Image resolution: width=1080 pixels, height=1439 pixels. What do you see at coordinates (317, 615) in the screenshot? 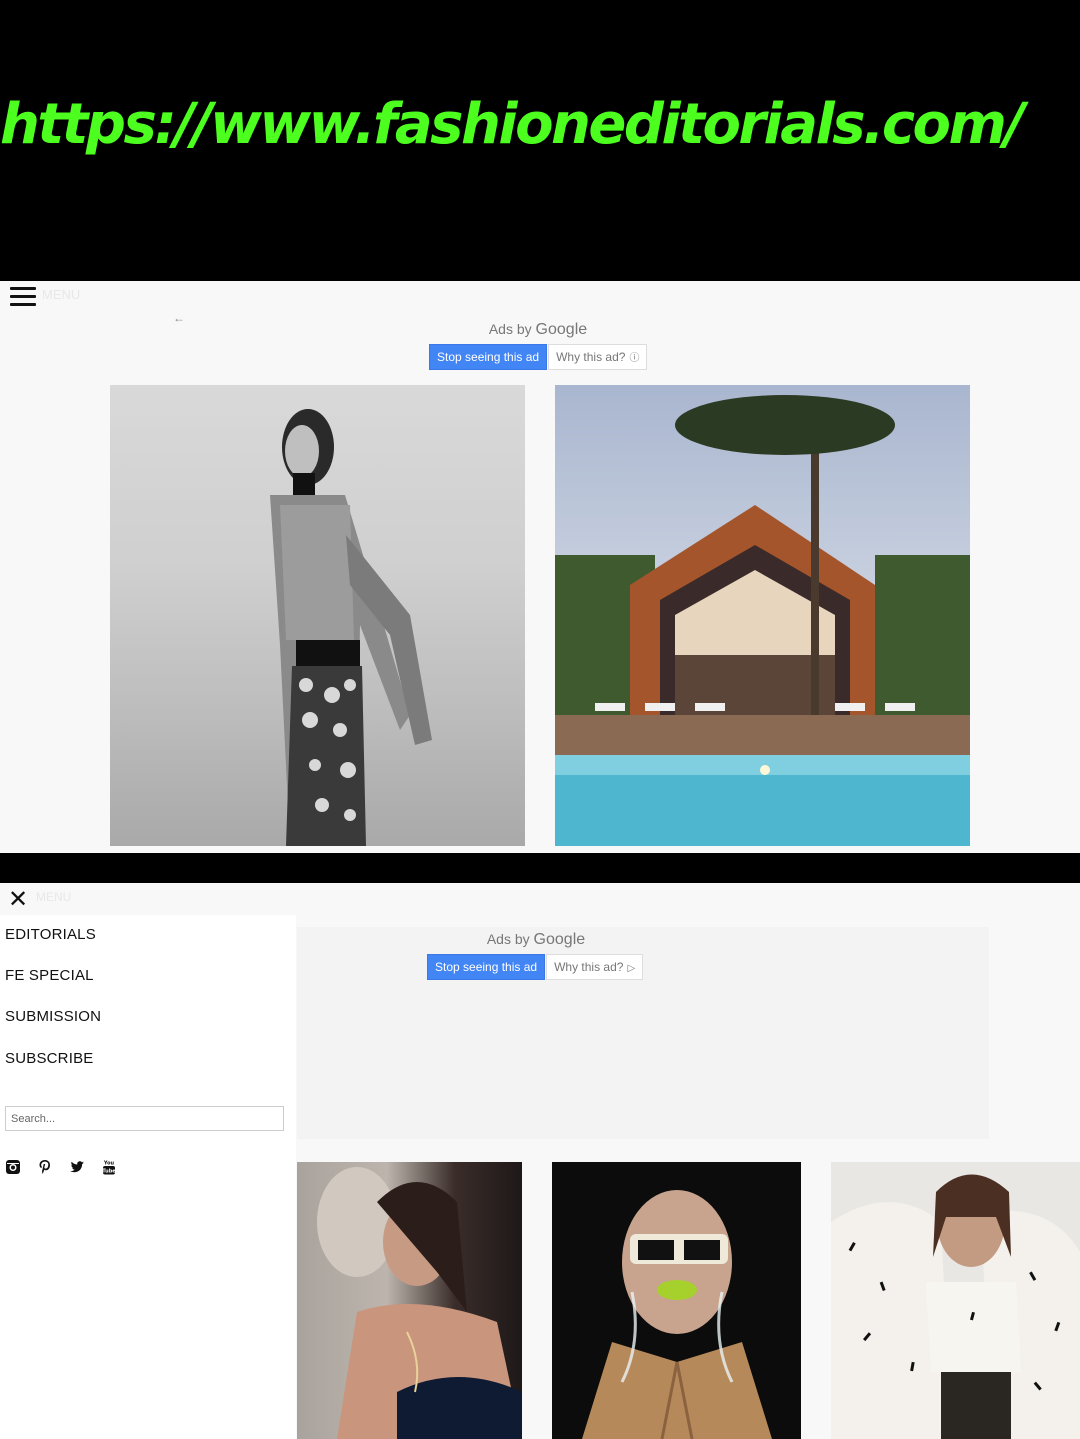
I see `editorial-photo-bw-model` at bounding box center [317, 615].